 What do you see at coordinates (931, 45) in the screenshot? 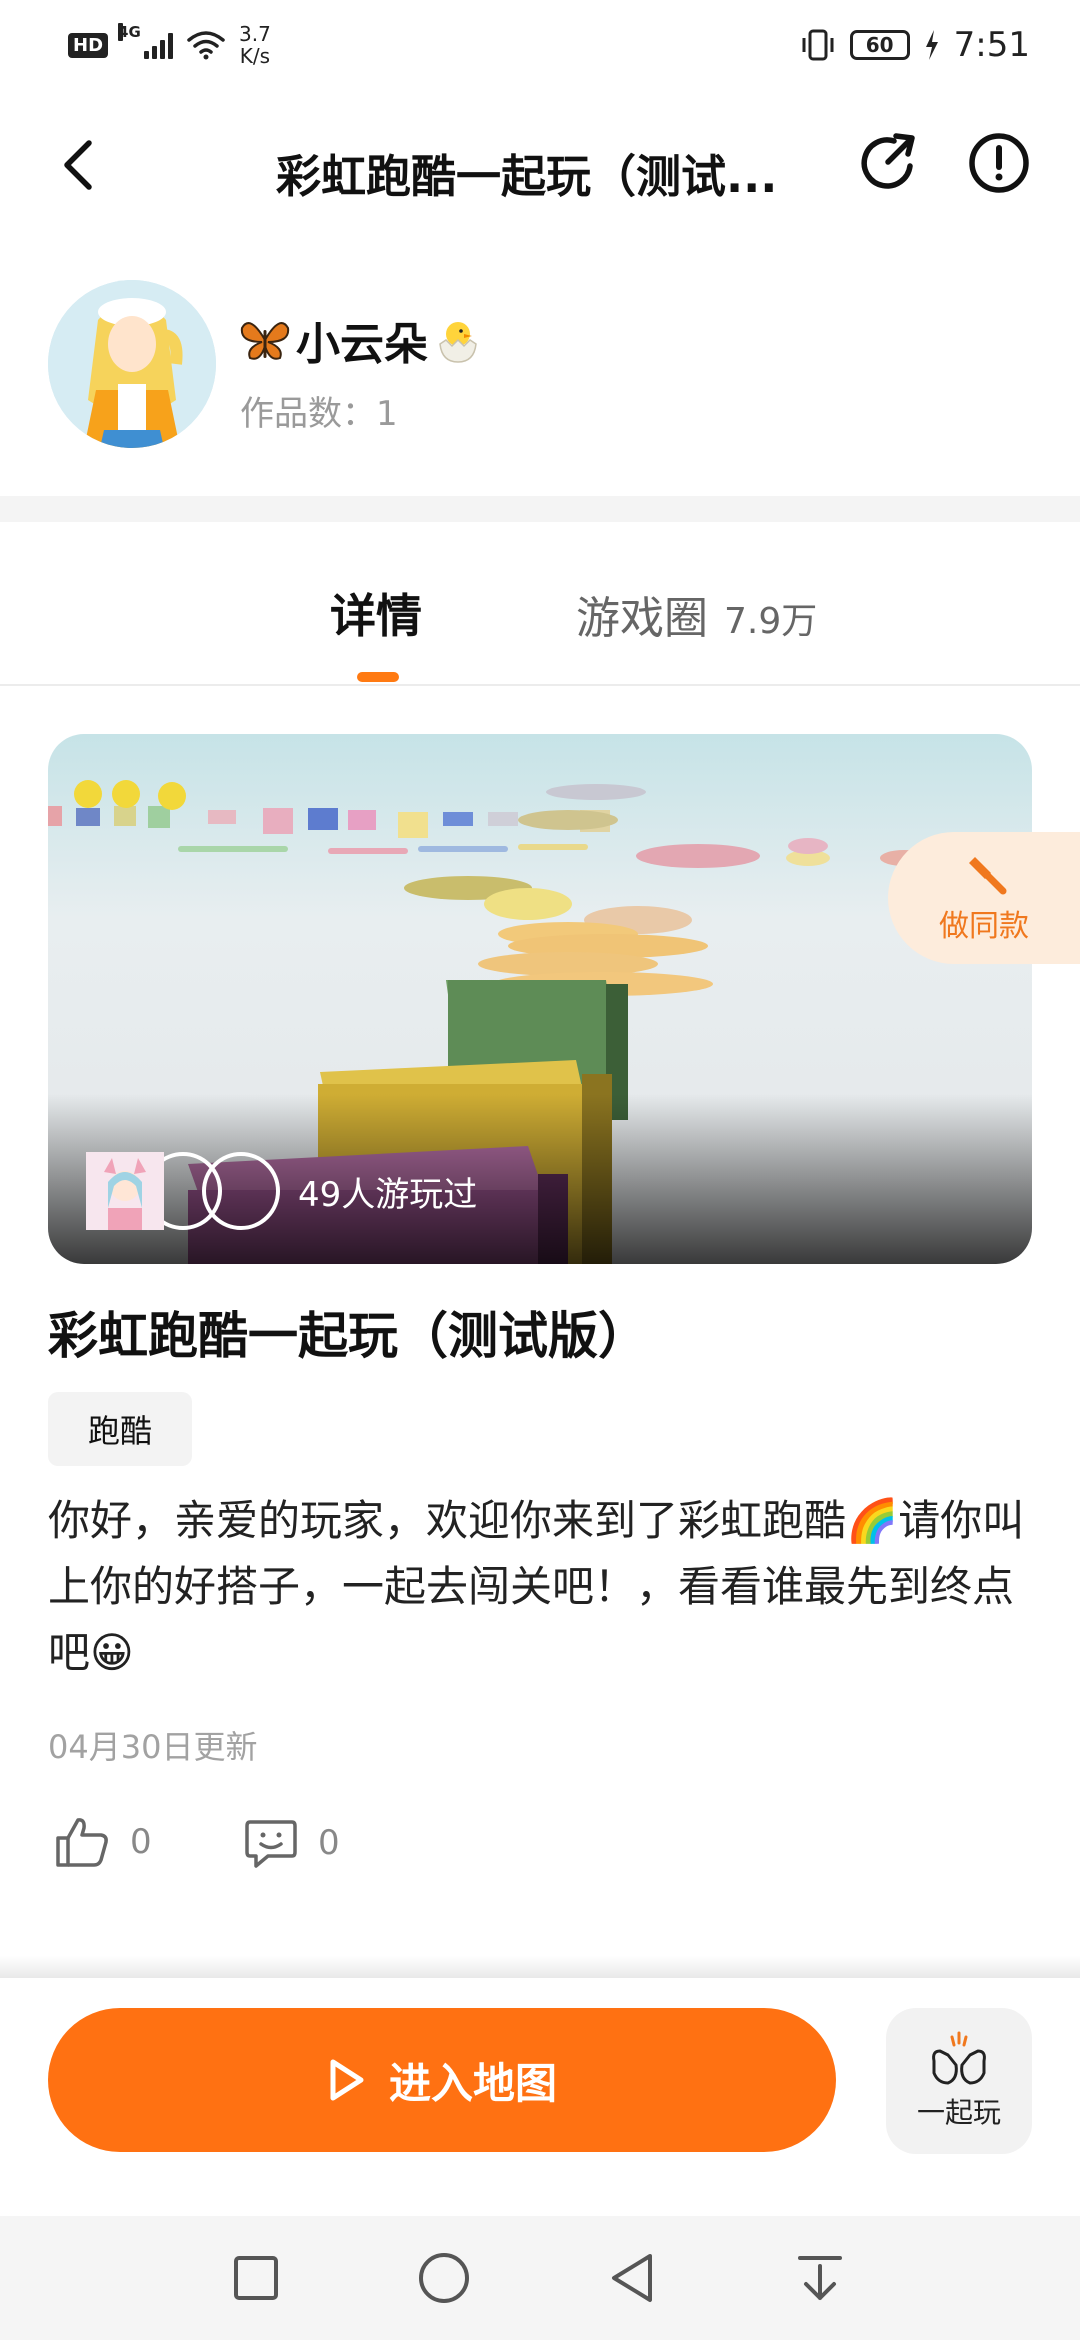
I see `charging-icon` at bounding box center [931, 45].